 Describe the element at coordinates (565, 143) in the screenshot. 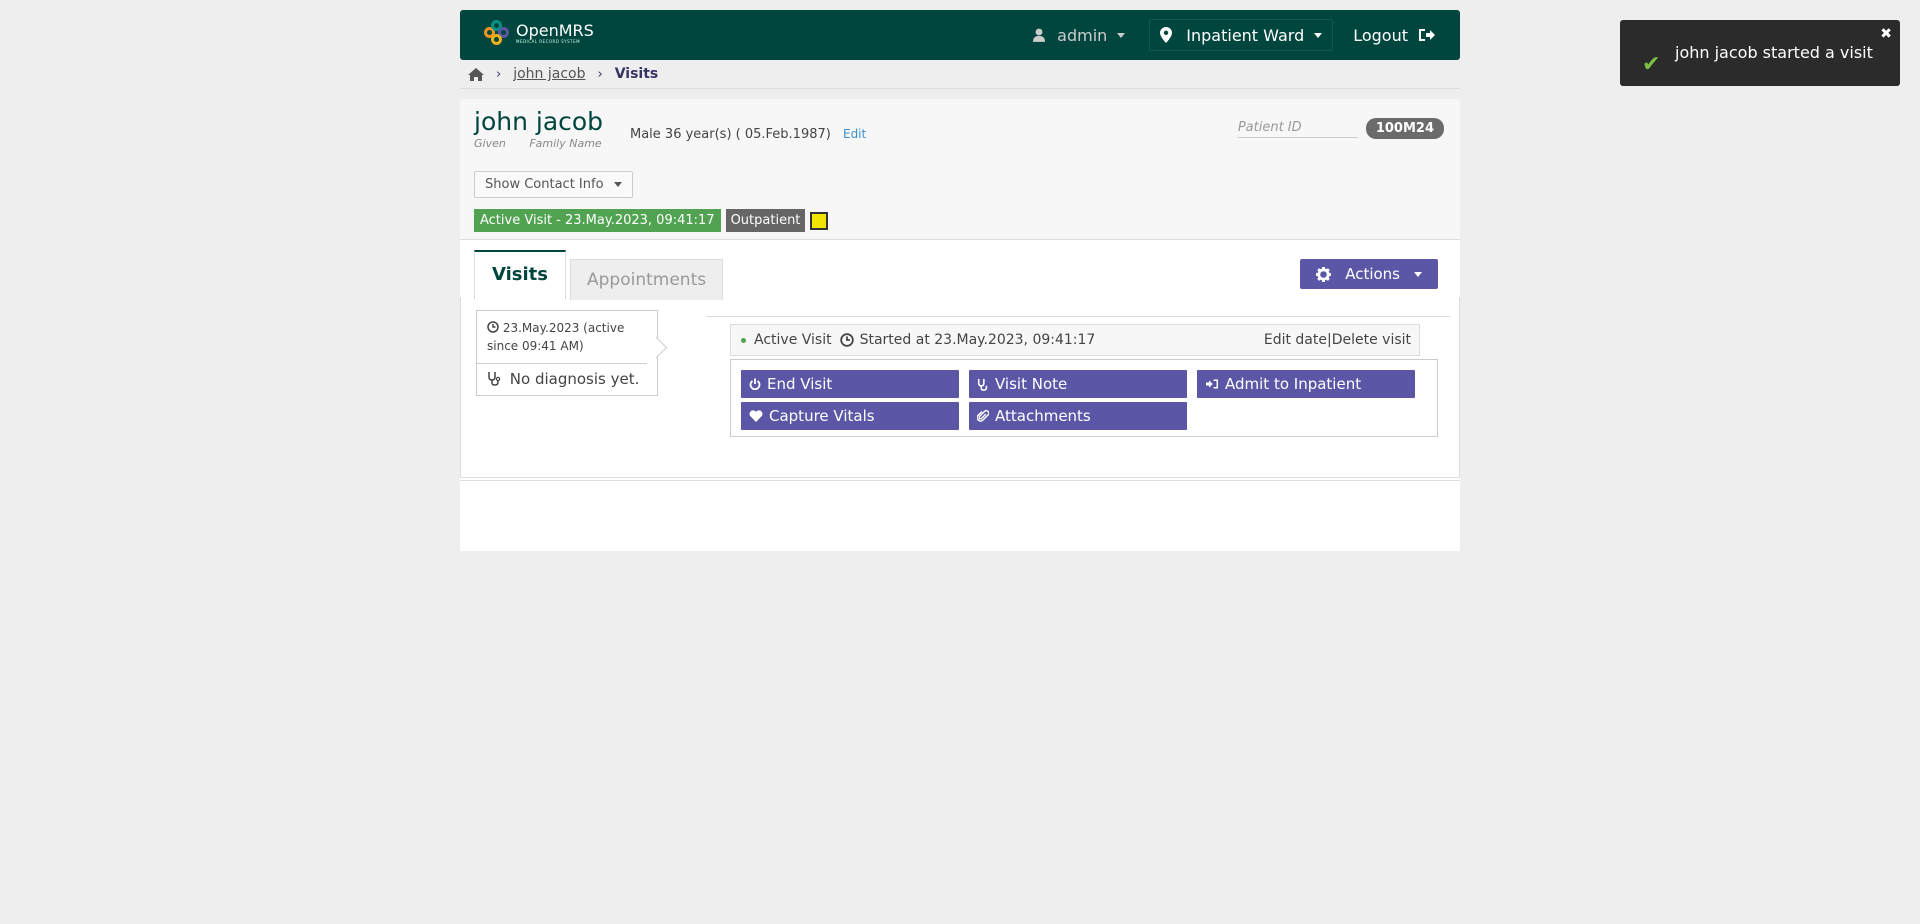

I see `family-name-label: Family Name` at that location.